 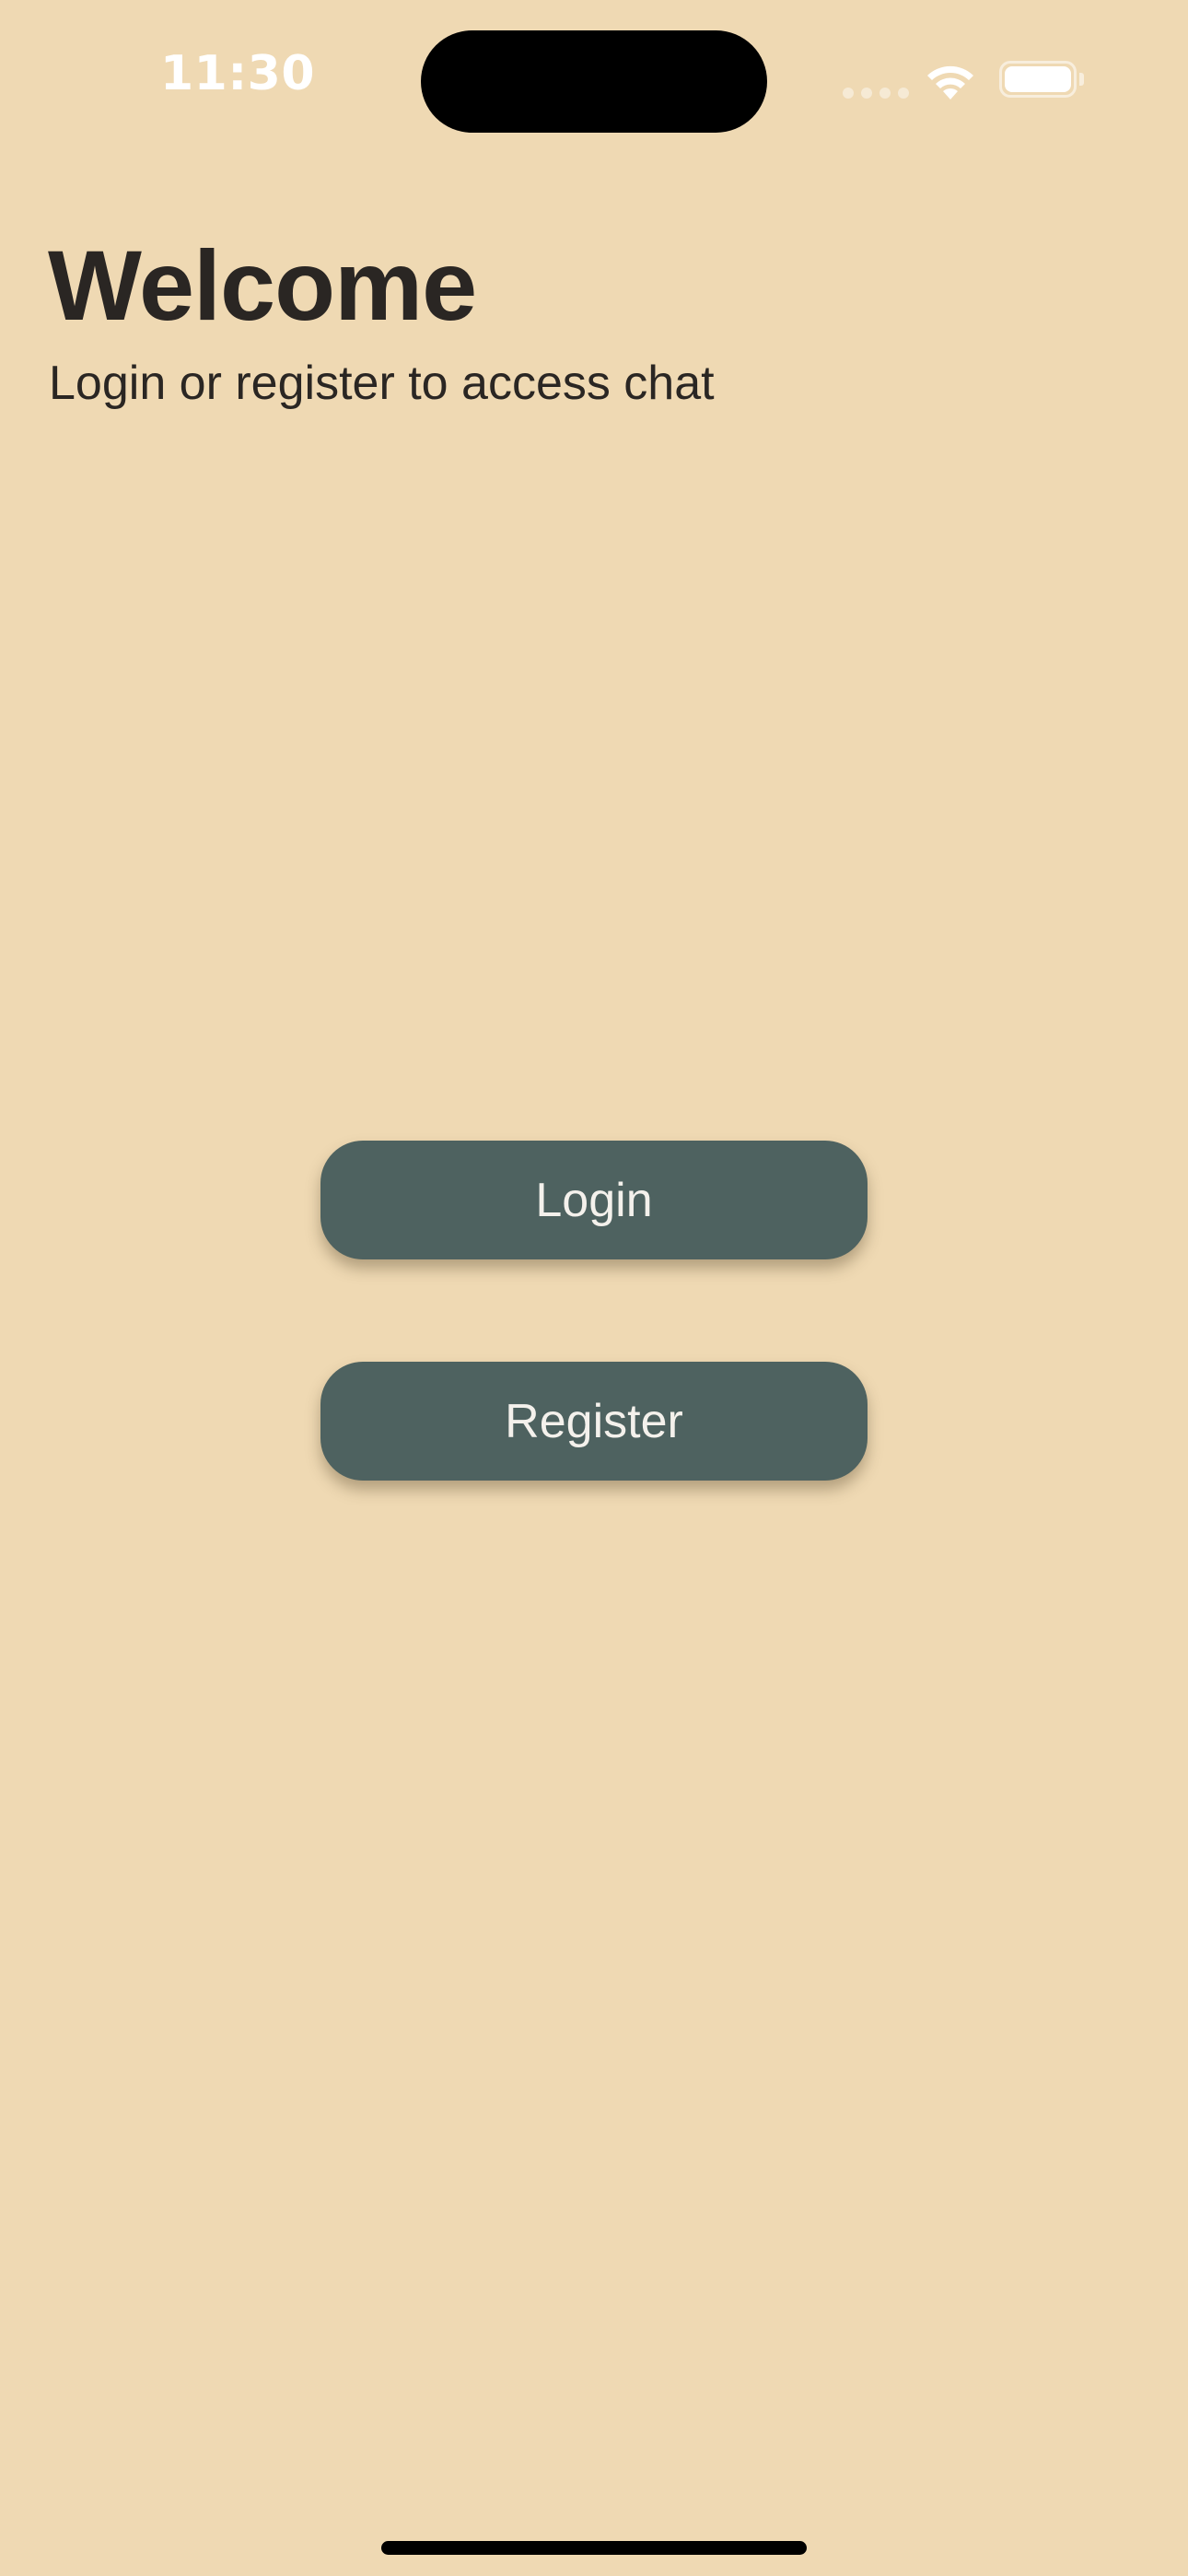 I want to click on status-time: 11:30, so click(x=238, y=73).